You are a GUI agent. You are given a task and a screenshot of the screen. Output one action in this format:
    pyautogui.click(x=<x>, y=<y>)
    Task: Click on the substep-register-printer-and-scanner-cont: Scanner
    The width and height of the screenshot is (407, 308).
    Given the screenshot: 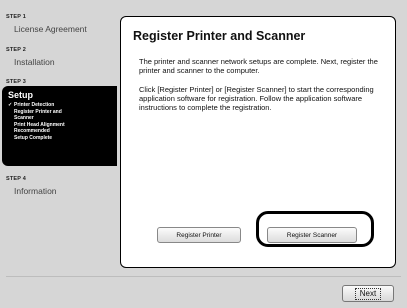 What is the action you would take?
    pyautogui.click(x=24, y=118)
    